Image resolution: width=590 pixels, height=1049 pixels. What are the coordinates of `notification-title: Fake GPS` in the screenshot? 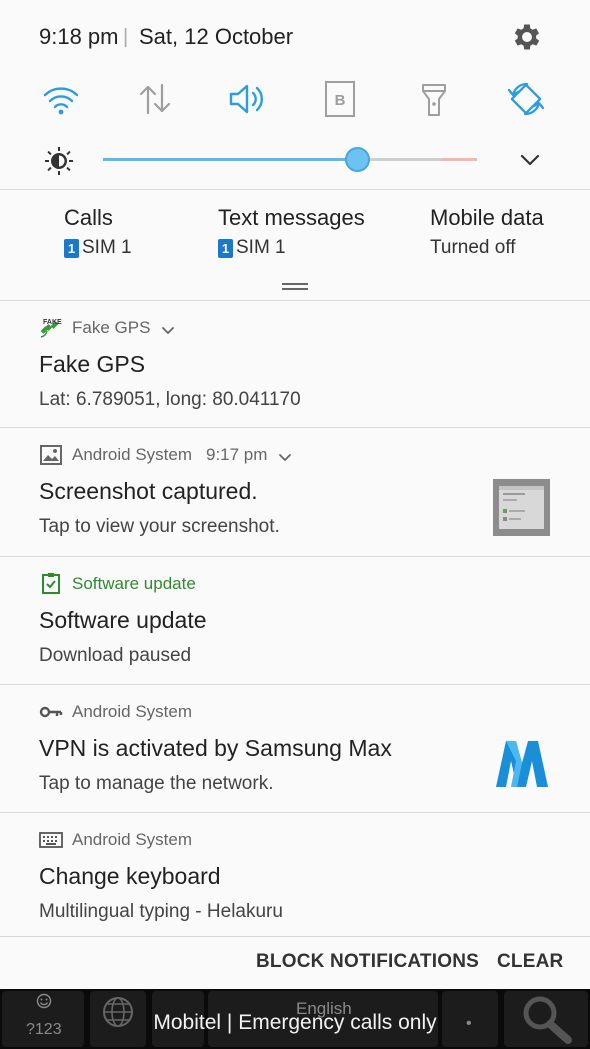 It's located at (92, 364).